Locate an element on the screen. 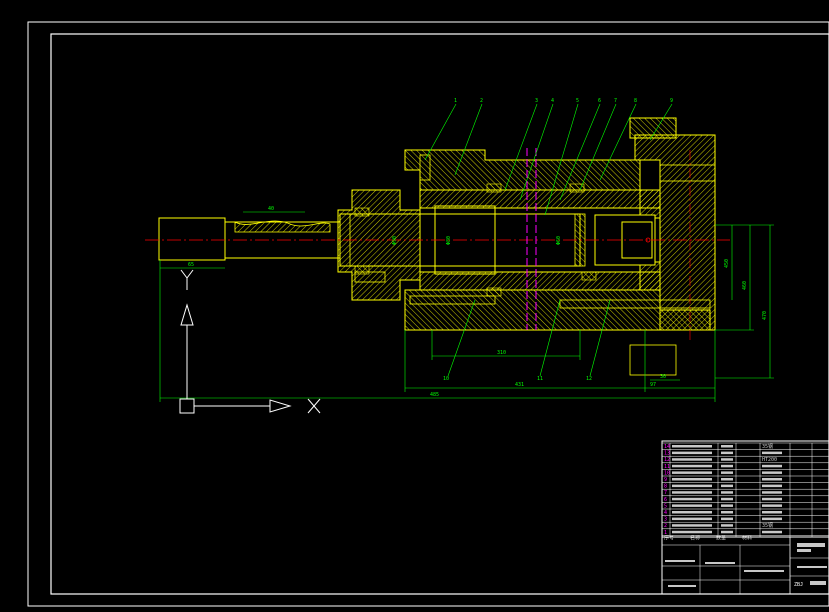  part-number: 9 is located at coordinates (671, 101).